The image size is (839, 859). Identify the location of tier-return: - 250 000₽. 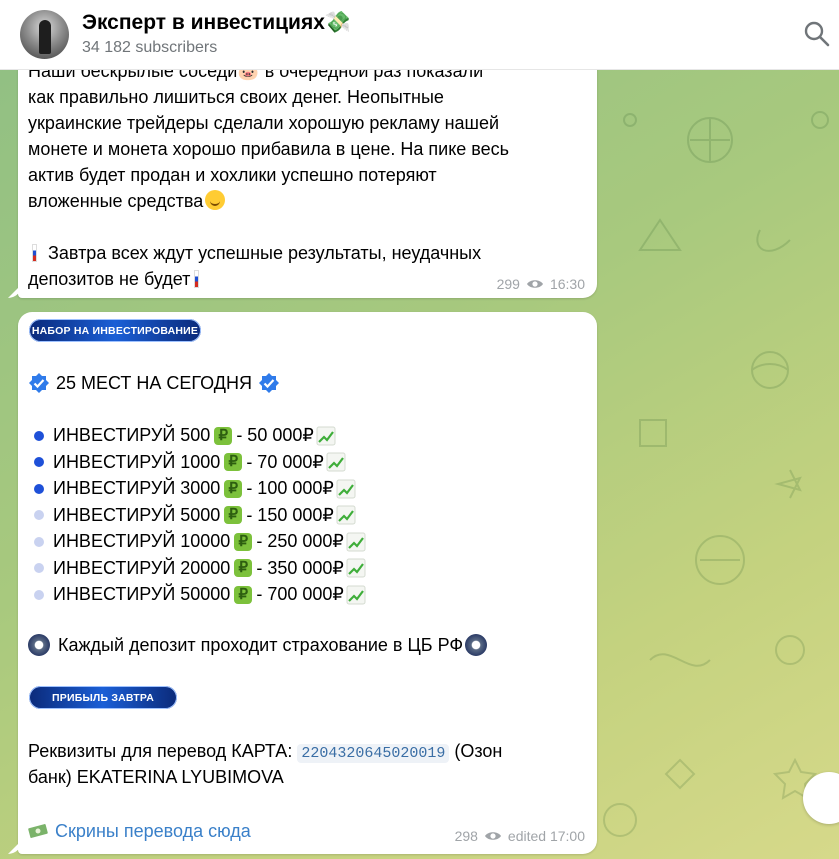
(300, 541).